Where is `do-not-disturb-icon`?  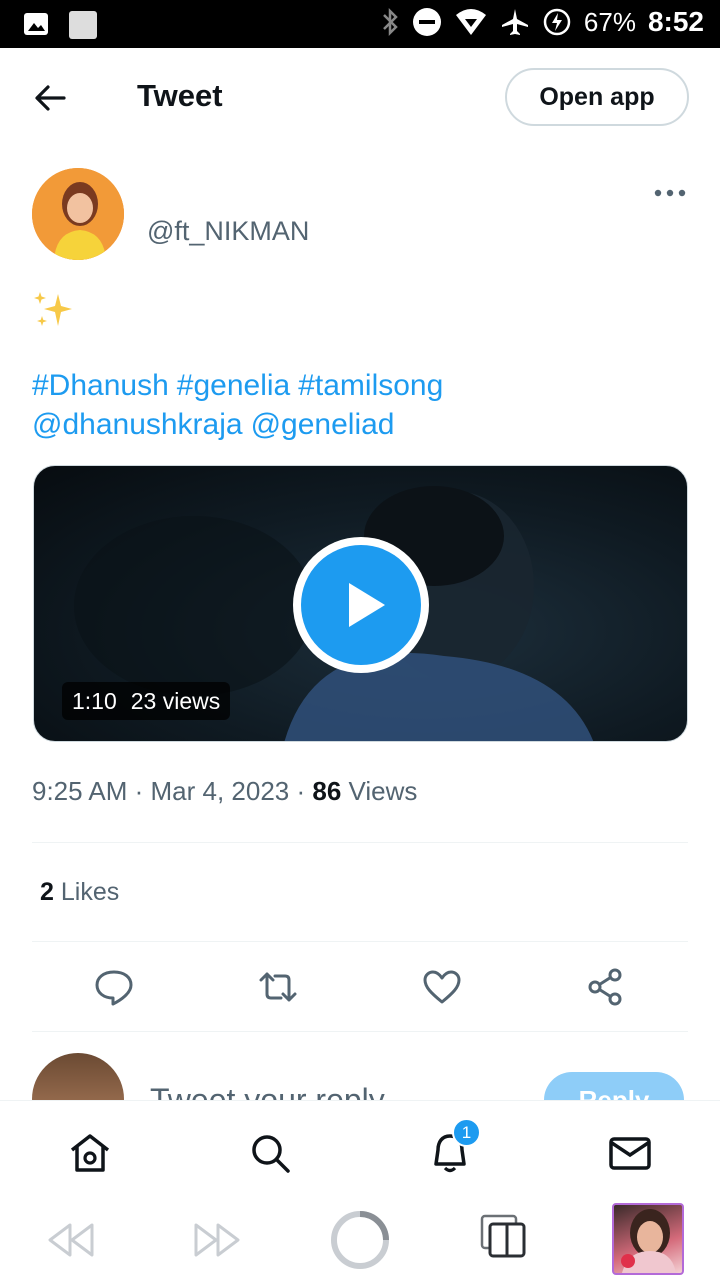 do-not-disturb-icon is located at coordinates (426, 22).